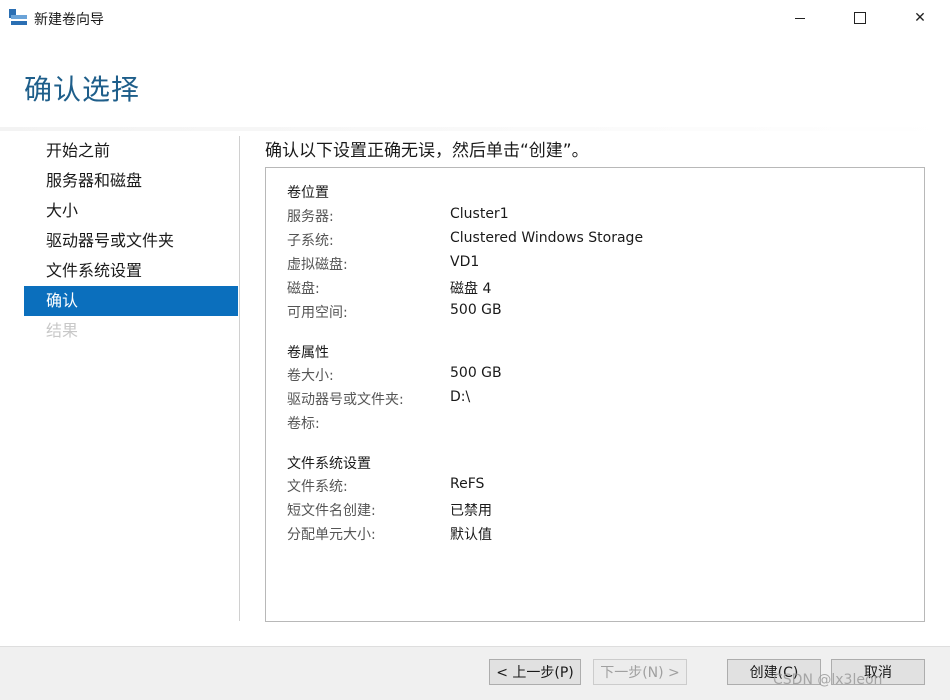 This screenshot has height=700, width=950. I want to click on label-file-system: 文件系统:, so click(317, 487).